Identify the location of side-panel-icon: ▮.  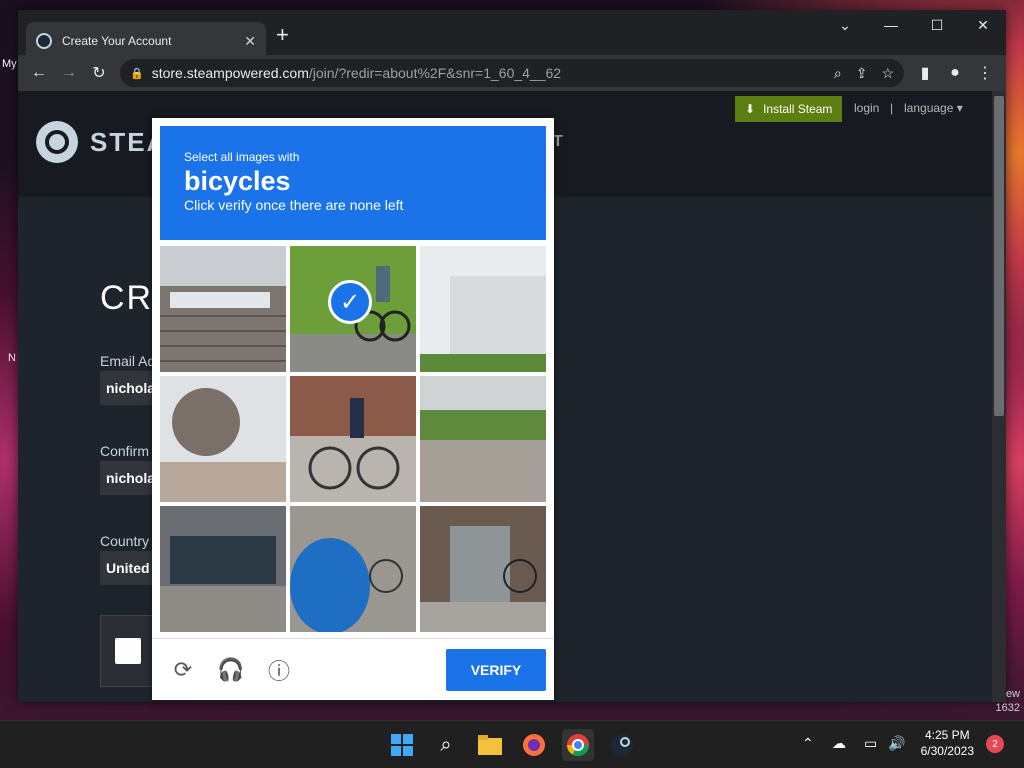
(925, 73).